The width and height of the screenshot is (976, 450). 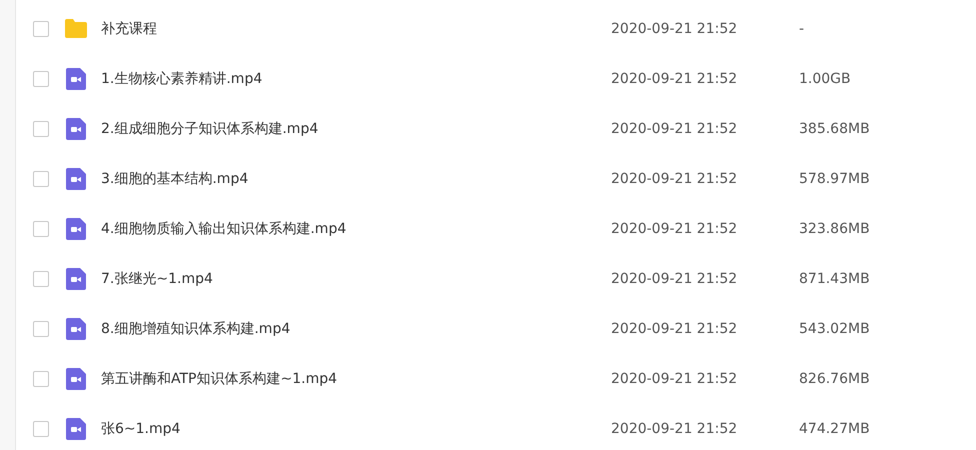 What do you see at coordinates (825, 79) in the screenshot?
I see `file-size: 1.00GB` at bounding box center [825, 79].